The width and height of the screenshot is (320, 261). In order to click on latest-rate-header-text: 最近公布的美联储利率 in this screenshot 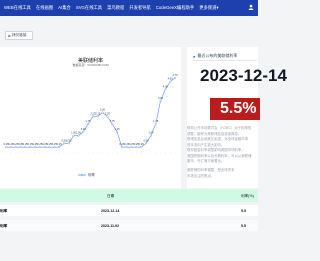, I will do `click(217, 55)`.